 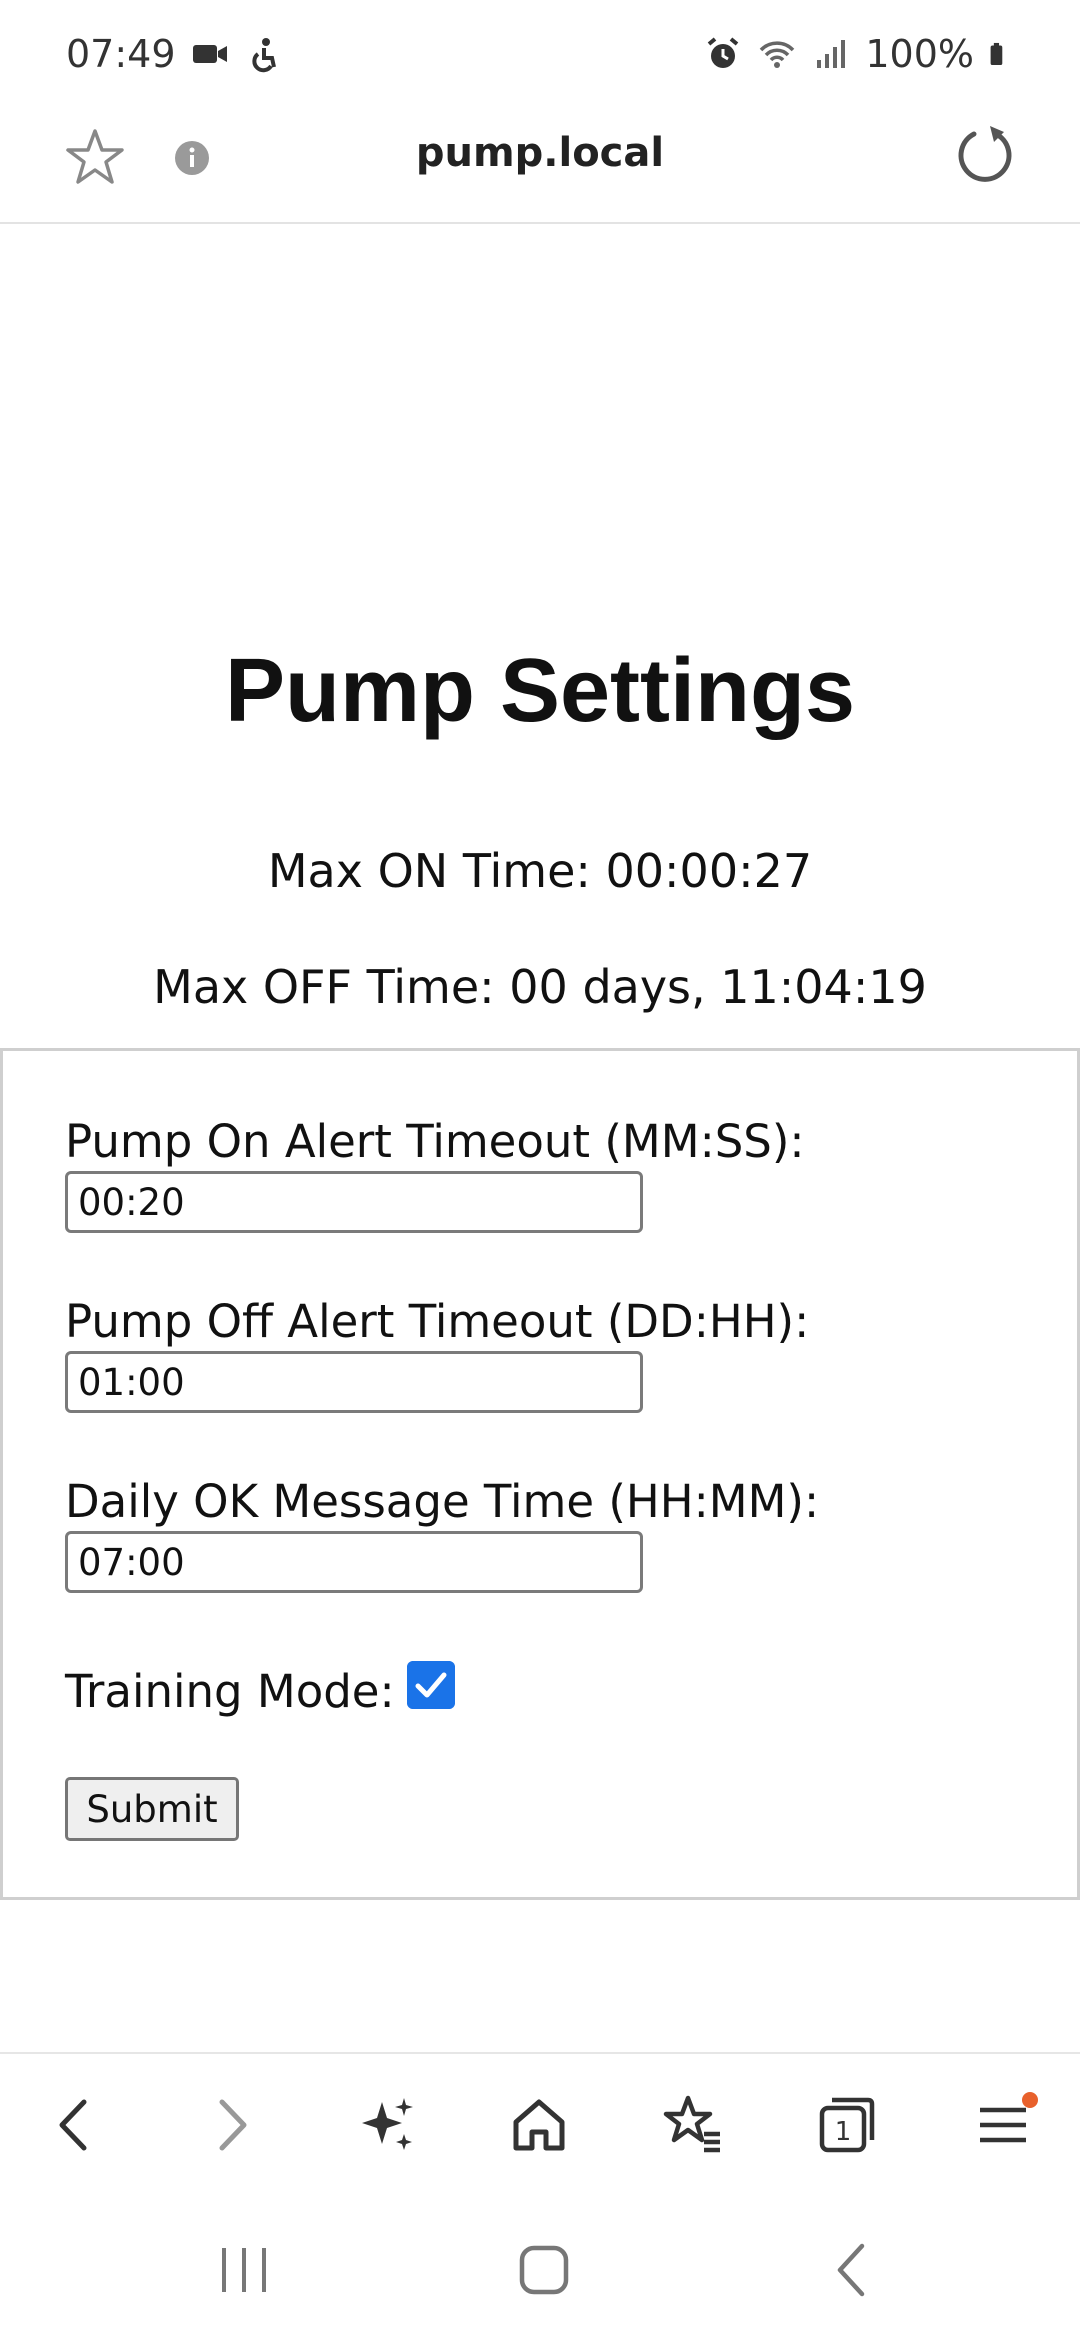 What do you see at coordinates (539, 2125) in the screenshot?
I see `home-icon` at bounding box center [539, 2125].